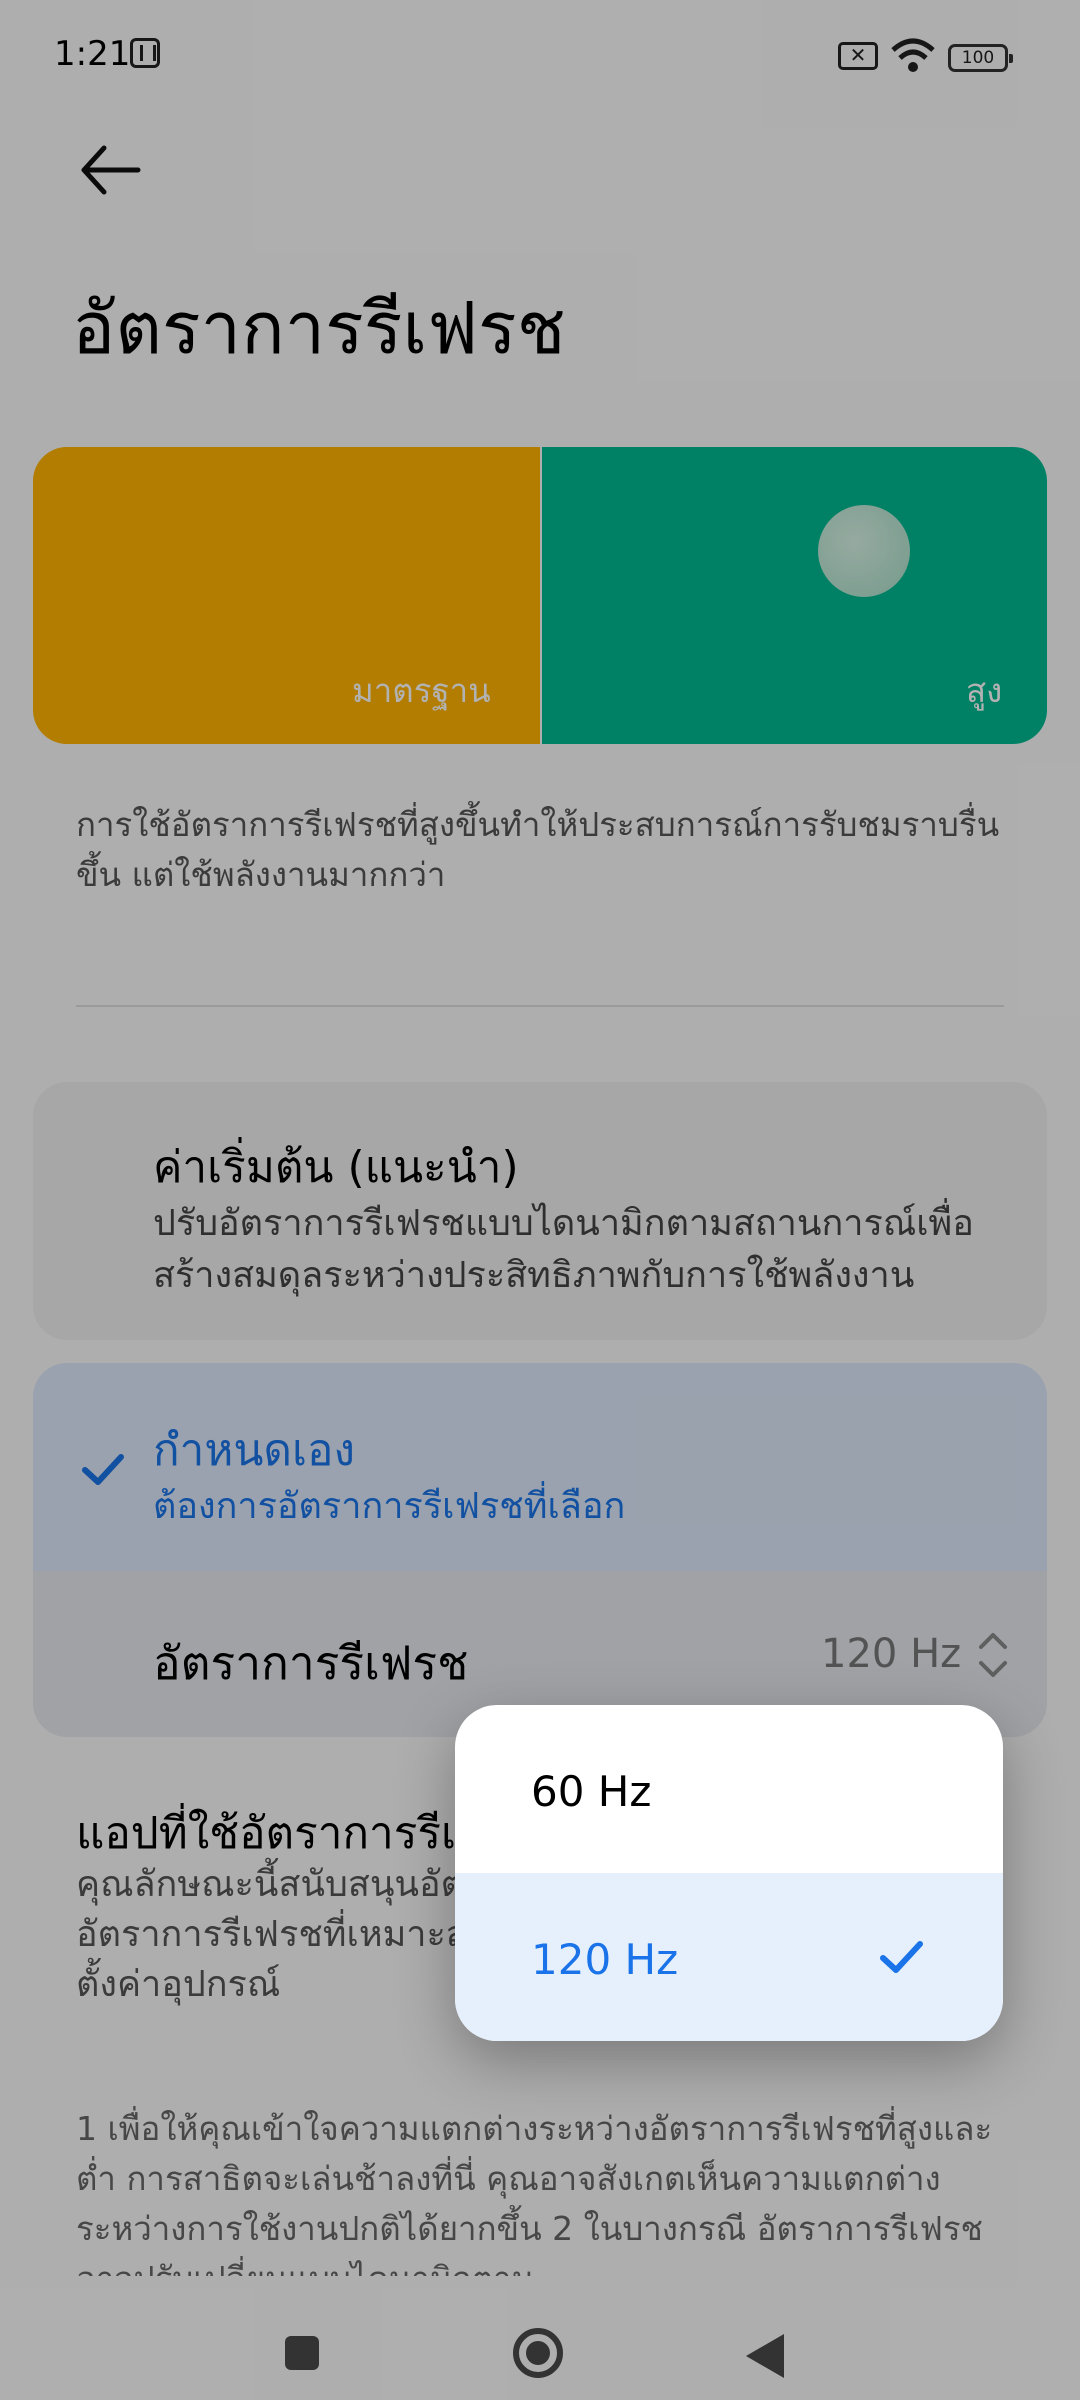 This screenshot has width=1080, height=2400. I want to click on navigation-bar, so click(540, 2320).